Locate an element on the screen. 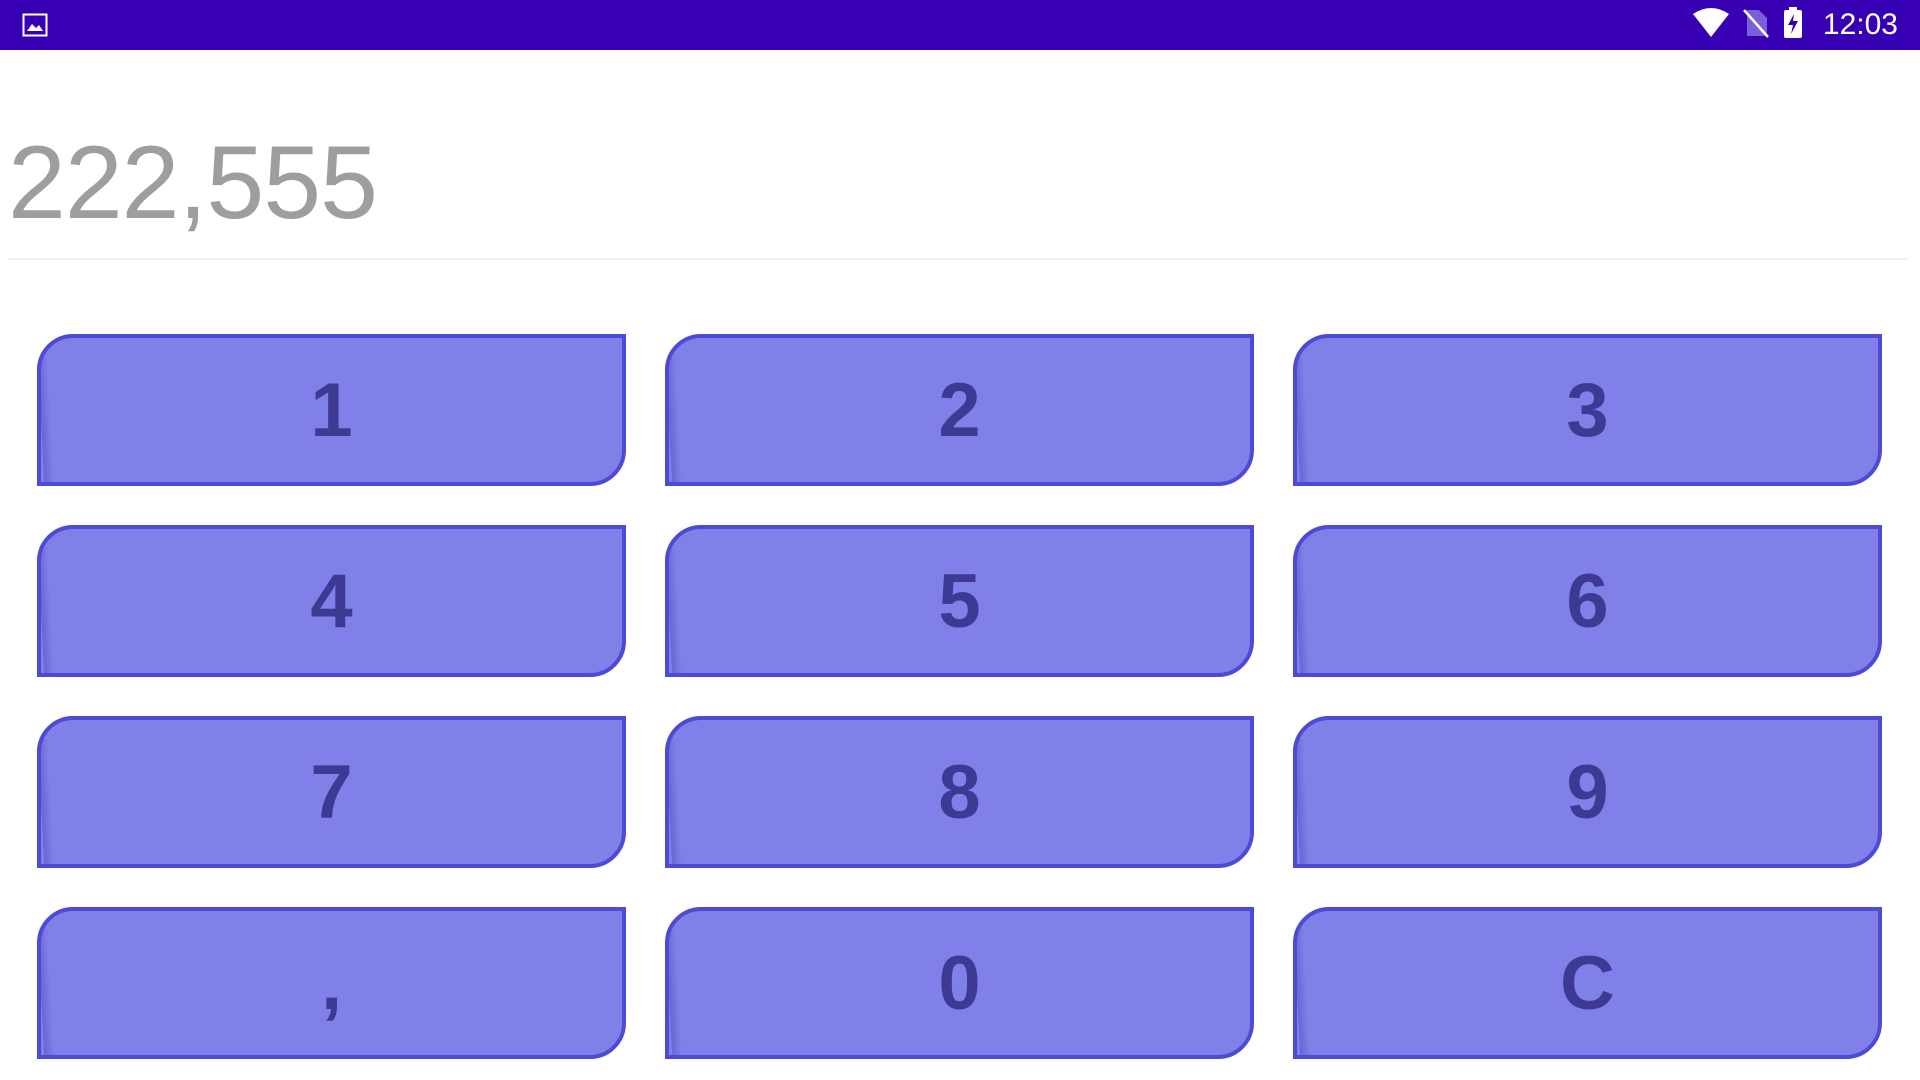 The image size is (1920, 1080). key-label: , is located at coordinates (331, 983).